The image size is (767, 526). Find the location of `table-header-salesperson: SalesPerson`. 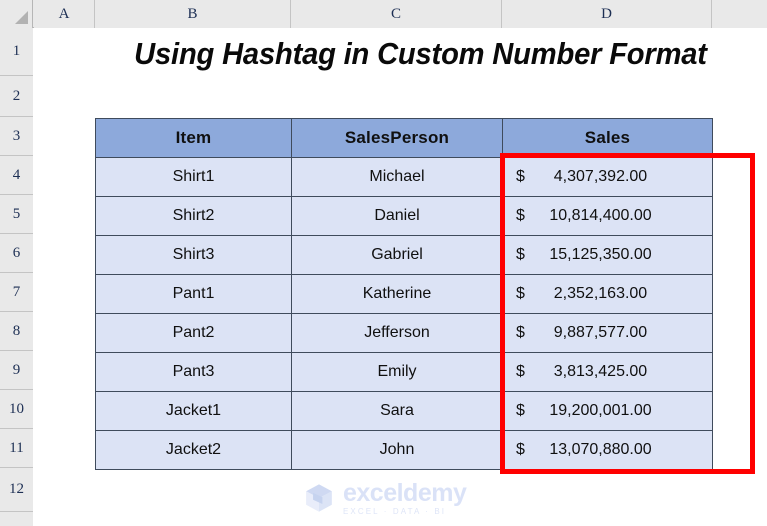

table-header-salesperson: SalesPerson is located at coordinates (397, 138).